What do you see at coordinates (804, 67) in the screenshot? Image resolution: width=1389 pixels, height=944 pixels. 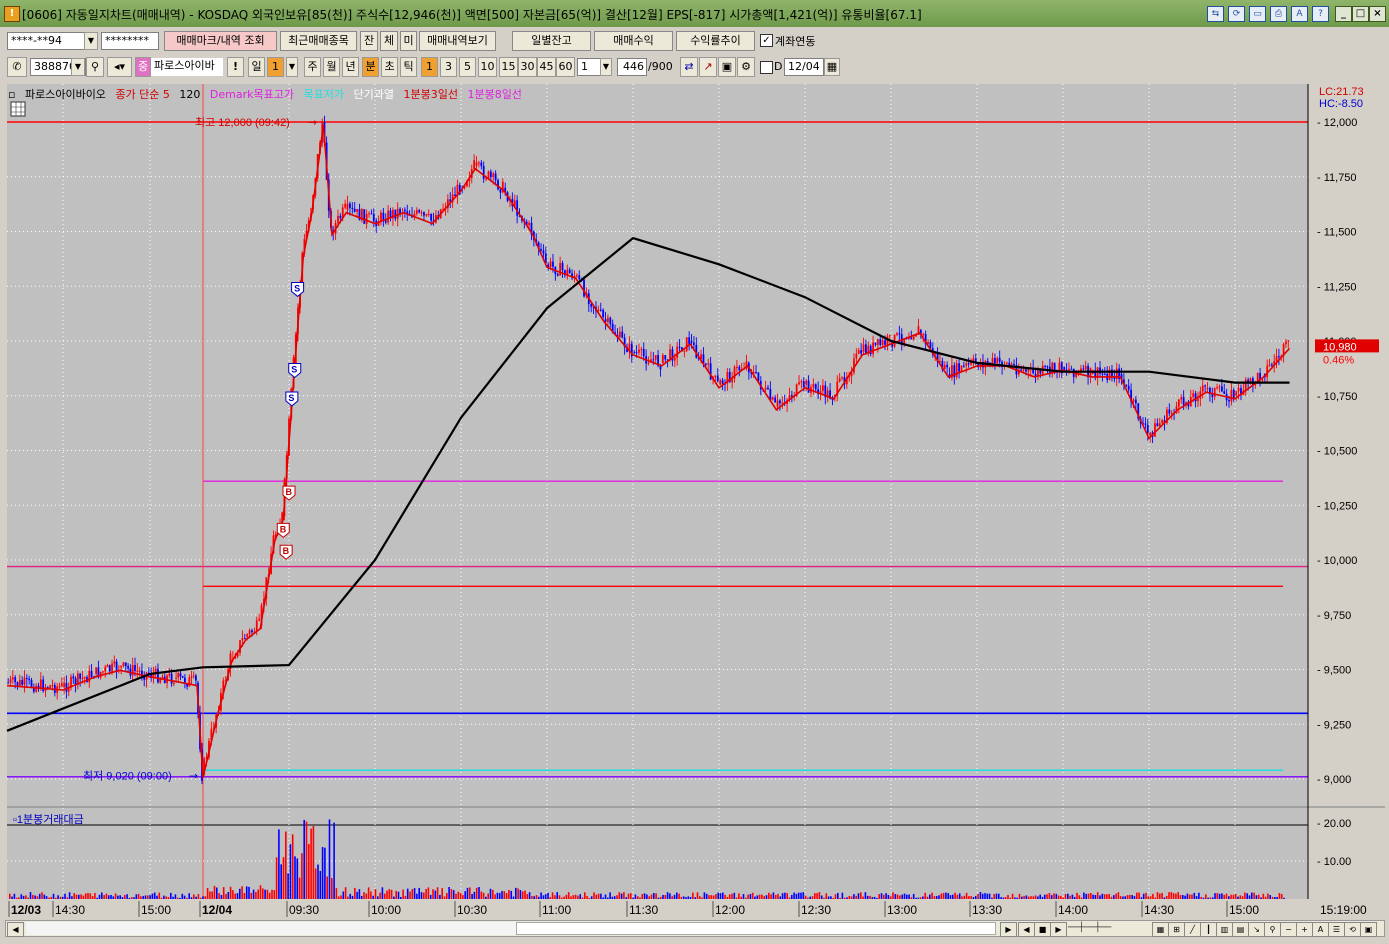 I see `date-input: 12/04` at bounding box center [804, 67].